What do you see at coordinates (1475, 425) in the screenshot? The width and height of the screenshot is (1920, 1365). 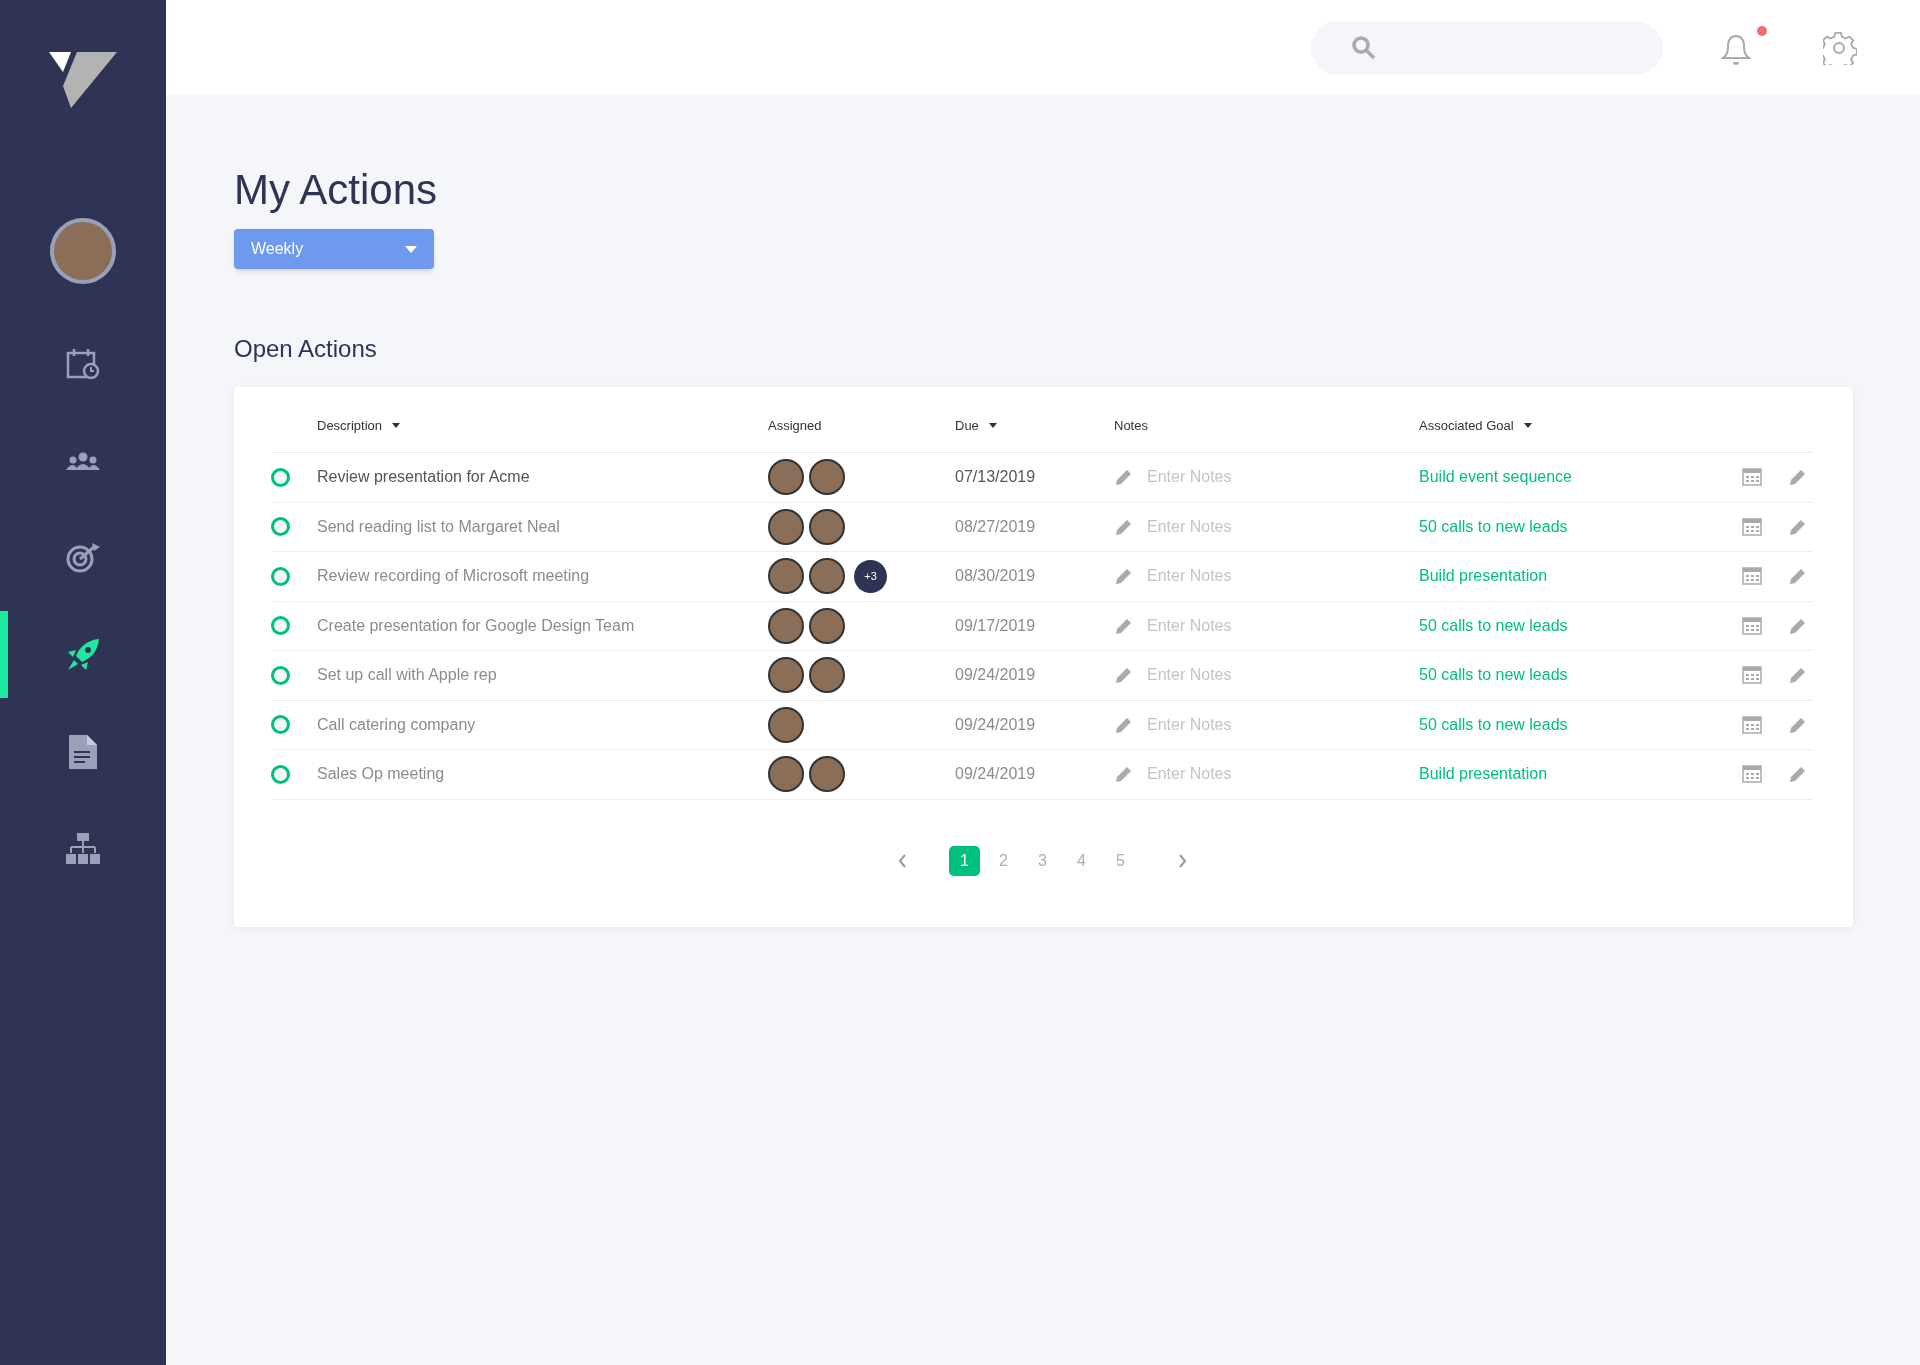 I see `column-header: Associated Goal` at bounding box center [1475, 425].